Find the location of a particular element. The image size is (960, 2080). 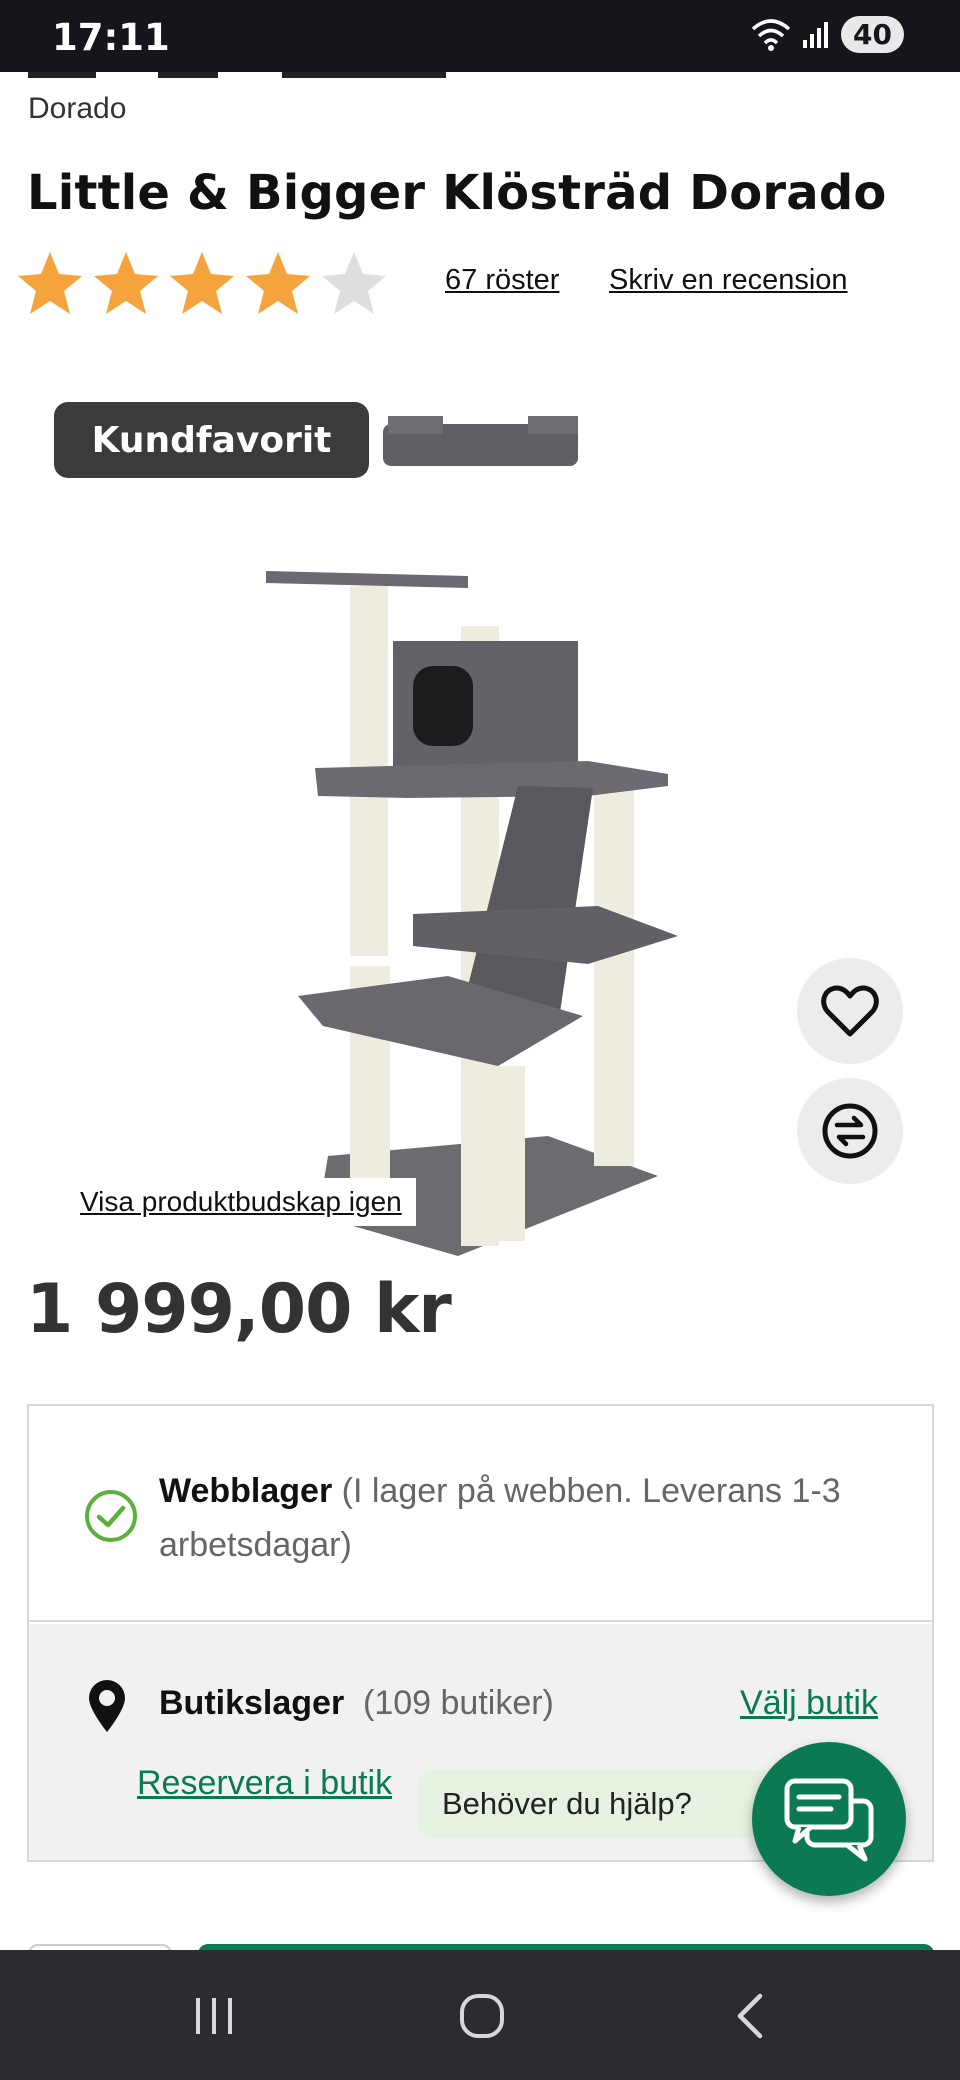

check-circle-icon is located at coordinates (111, 1516).